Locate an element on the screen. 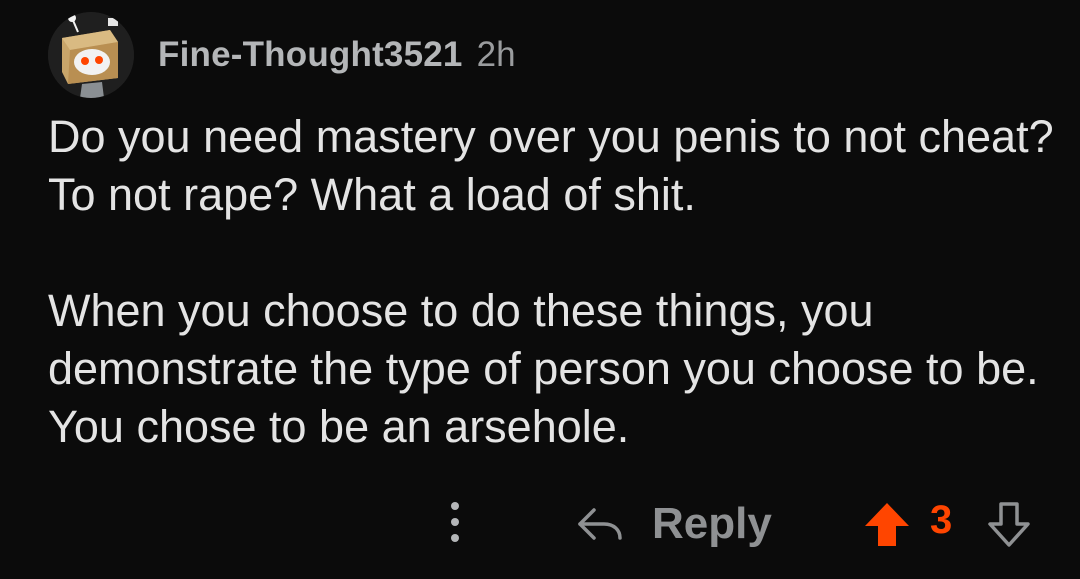  comment-age: 2h is located at coordinates (496, 54).